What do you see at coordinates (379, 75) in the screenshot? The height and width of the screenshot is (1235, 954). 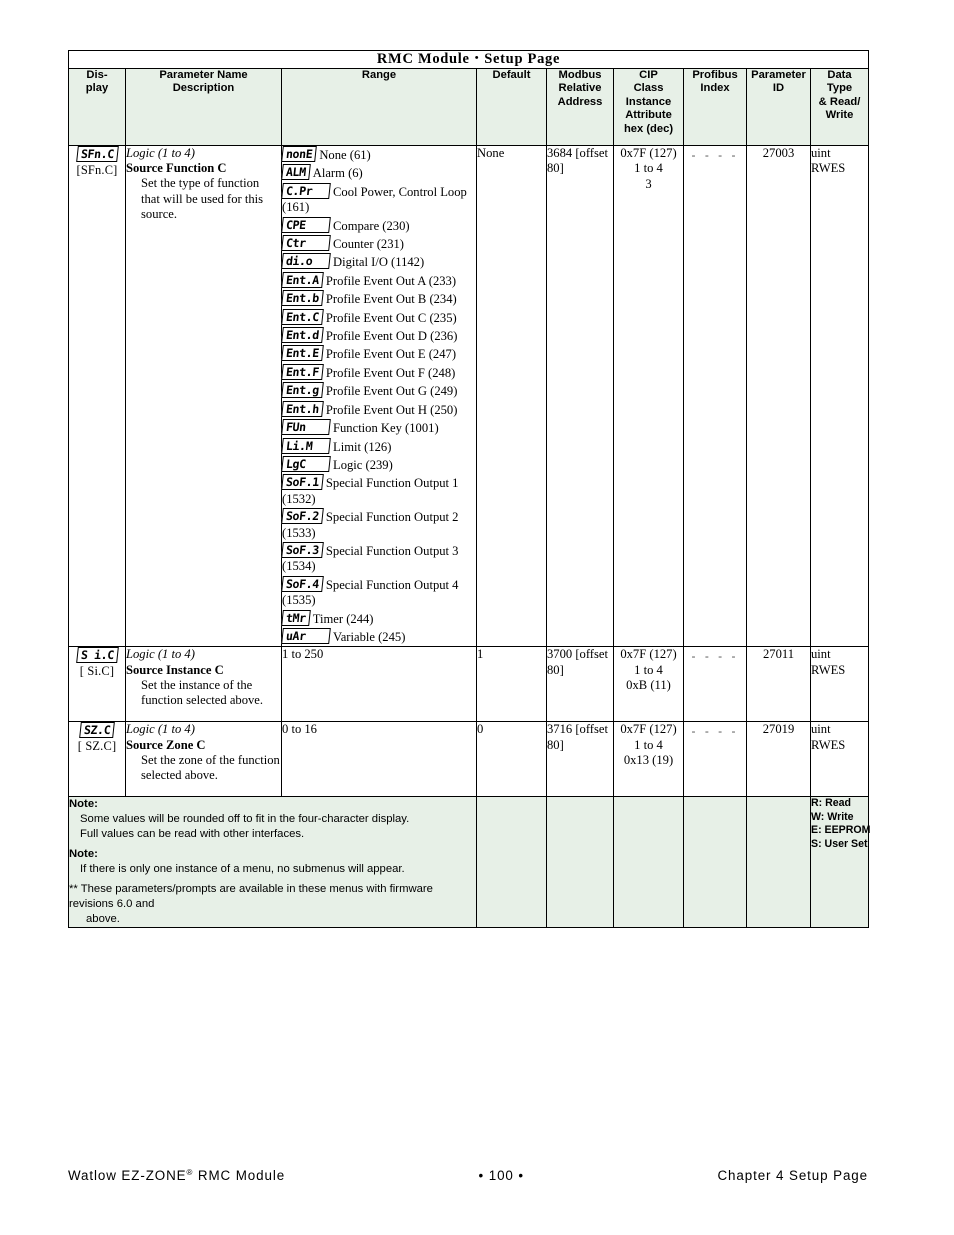 I see `header-line: Range` at bounding box center [379, 75].